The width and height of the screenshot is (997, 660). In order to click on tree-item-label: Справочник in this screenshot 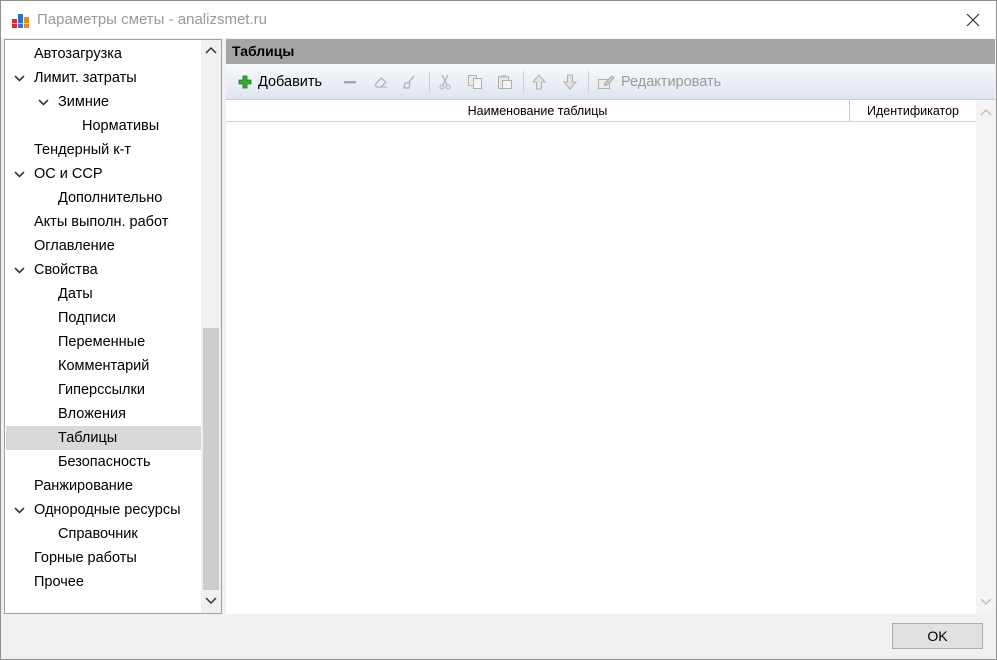, I will do `click(98, 534)`.